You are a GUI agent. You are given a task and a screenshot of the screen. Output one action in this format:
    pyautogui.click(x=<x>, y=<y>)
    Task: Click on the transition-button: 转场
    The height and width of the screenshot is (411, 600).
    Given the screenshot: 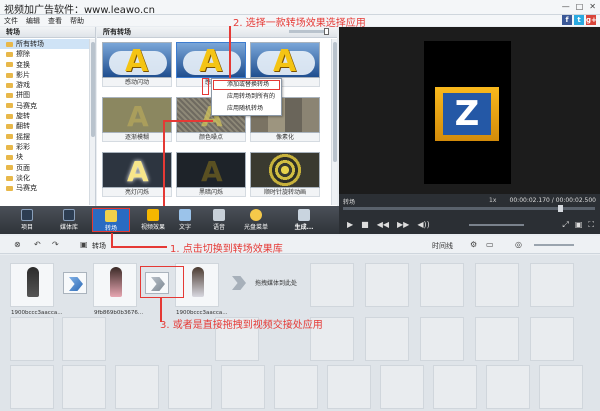 What is the action you would take?
    pyautogui.click(x=111, y=220)
    